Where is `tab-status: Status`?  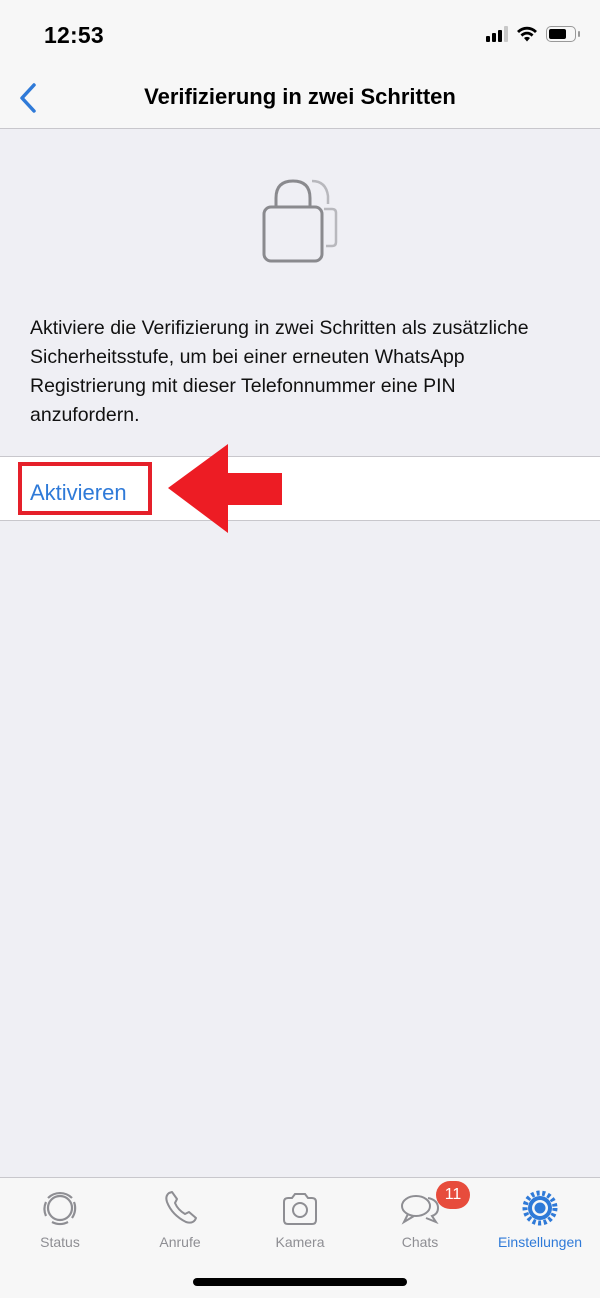 tab-status: Status is located at coordinates (60, 1217).